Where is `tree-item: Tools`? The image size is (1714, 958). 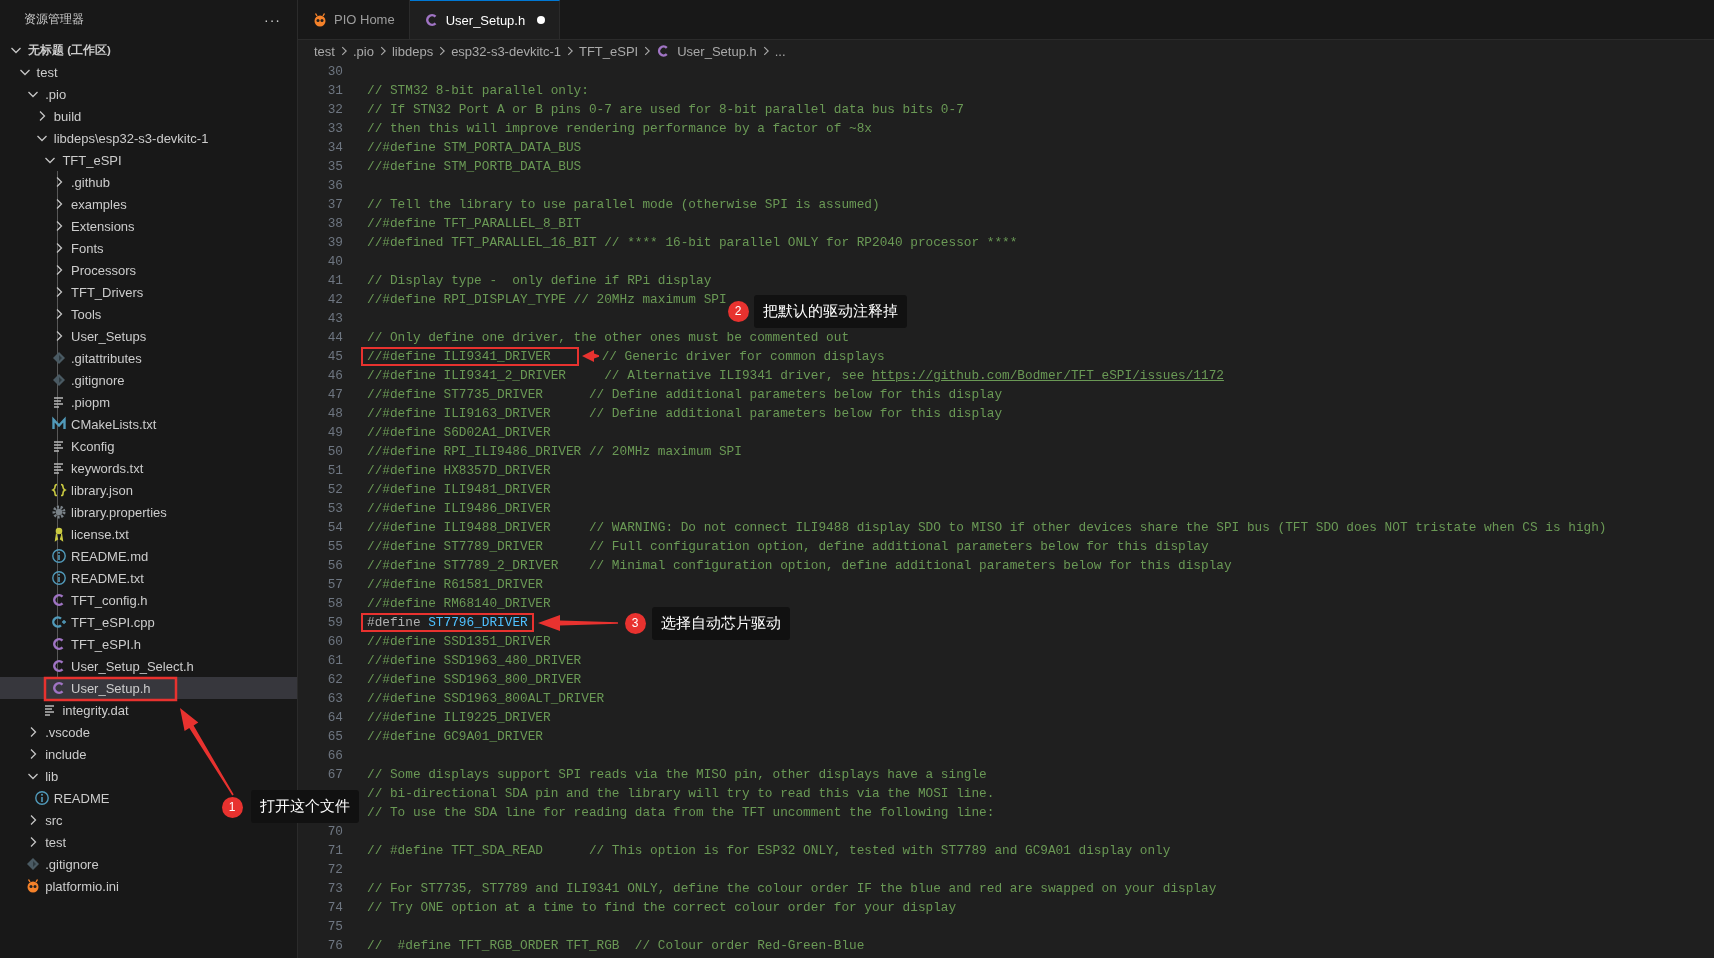
tree-item: Tools is located at coordinates (54, 314).